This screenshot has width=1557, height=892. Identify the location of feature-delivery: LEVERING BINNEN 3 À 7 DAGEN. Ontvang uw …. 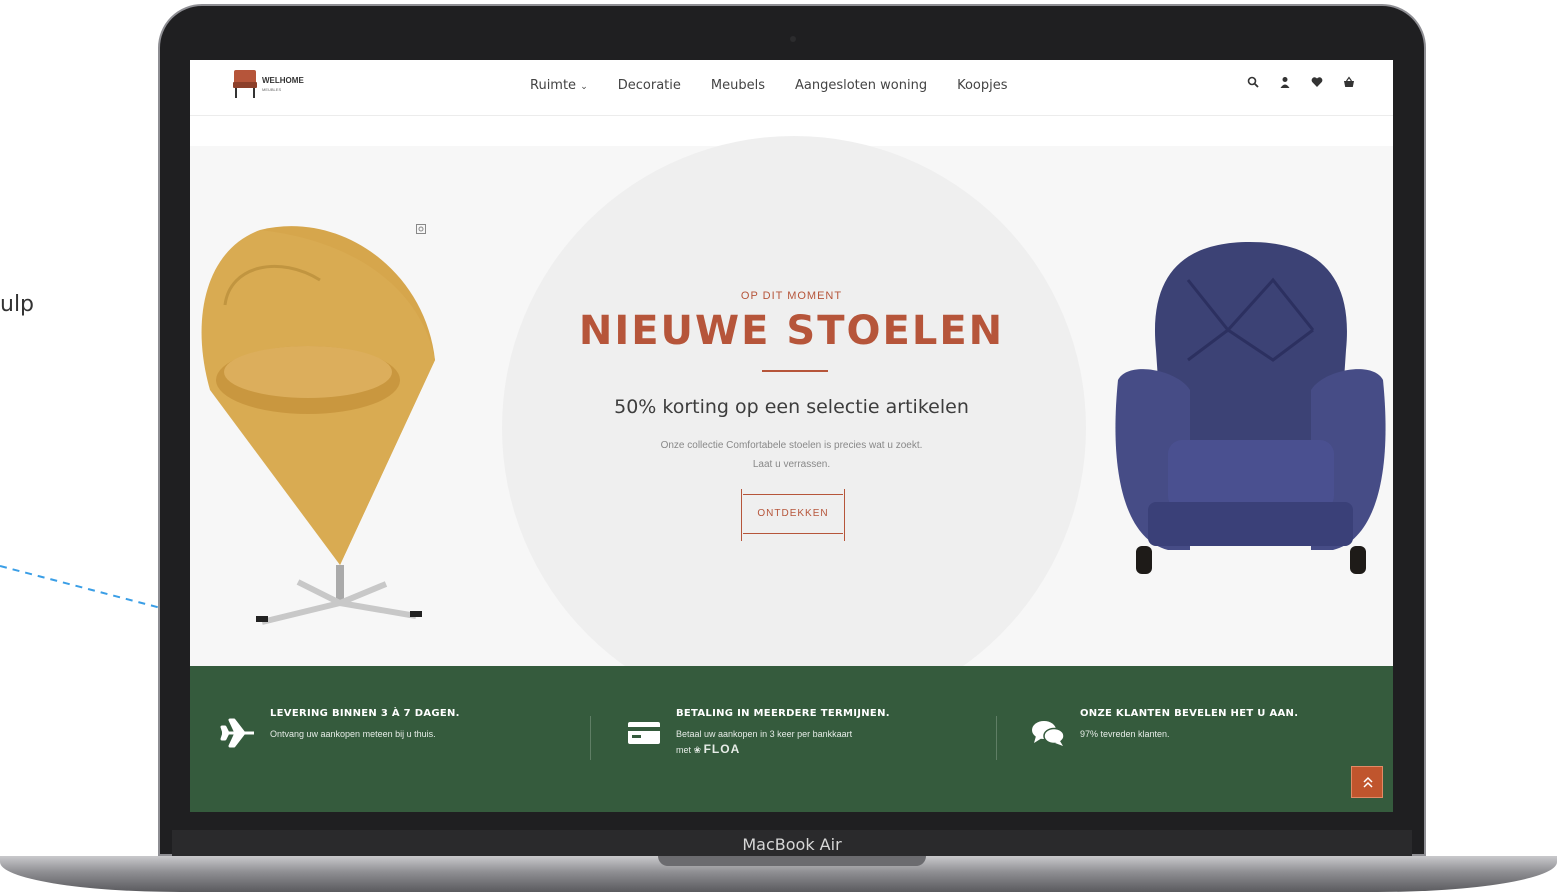
(340, 728).